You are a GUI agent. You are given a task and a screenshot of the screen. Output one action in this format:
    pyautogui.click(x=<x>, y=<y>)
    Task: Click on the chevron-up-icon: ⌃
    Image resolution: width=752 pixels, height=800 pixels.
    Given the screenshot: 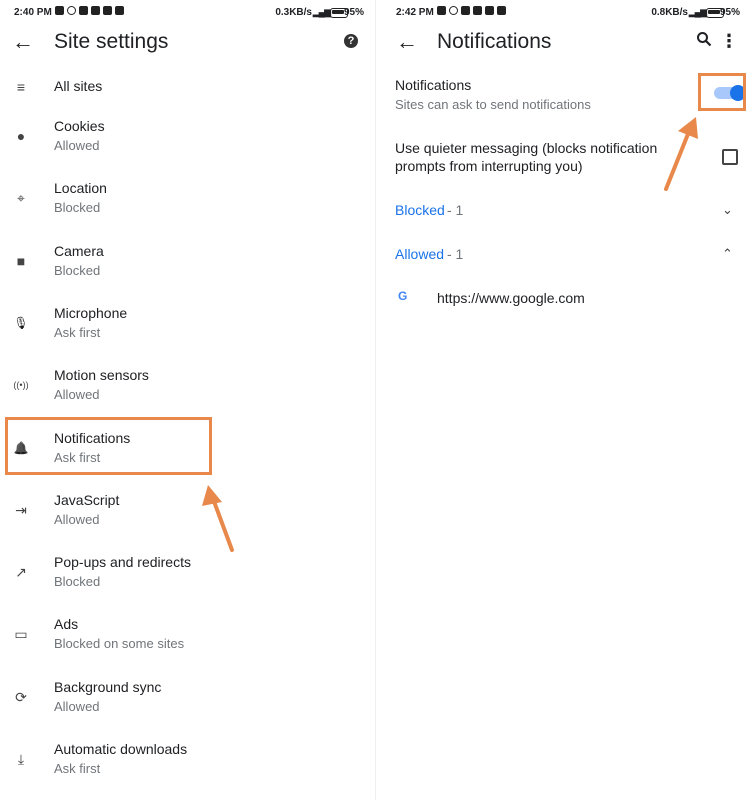 What is the action you would take?
    pyautogui.click(x=727, y=254)
    